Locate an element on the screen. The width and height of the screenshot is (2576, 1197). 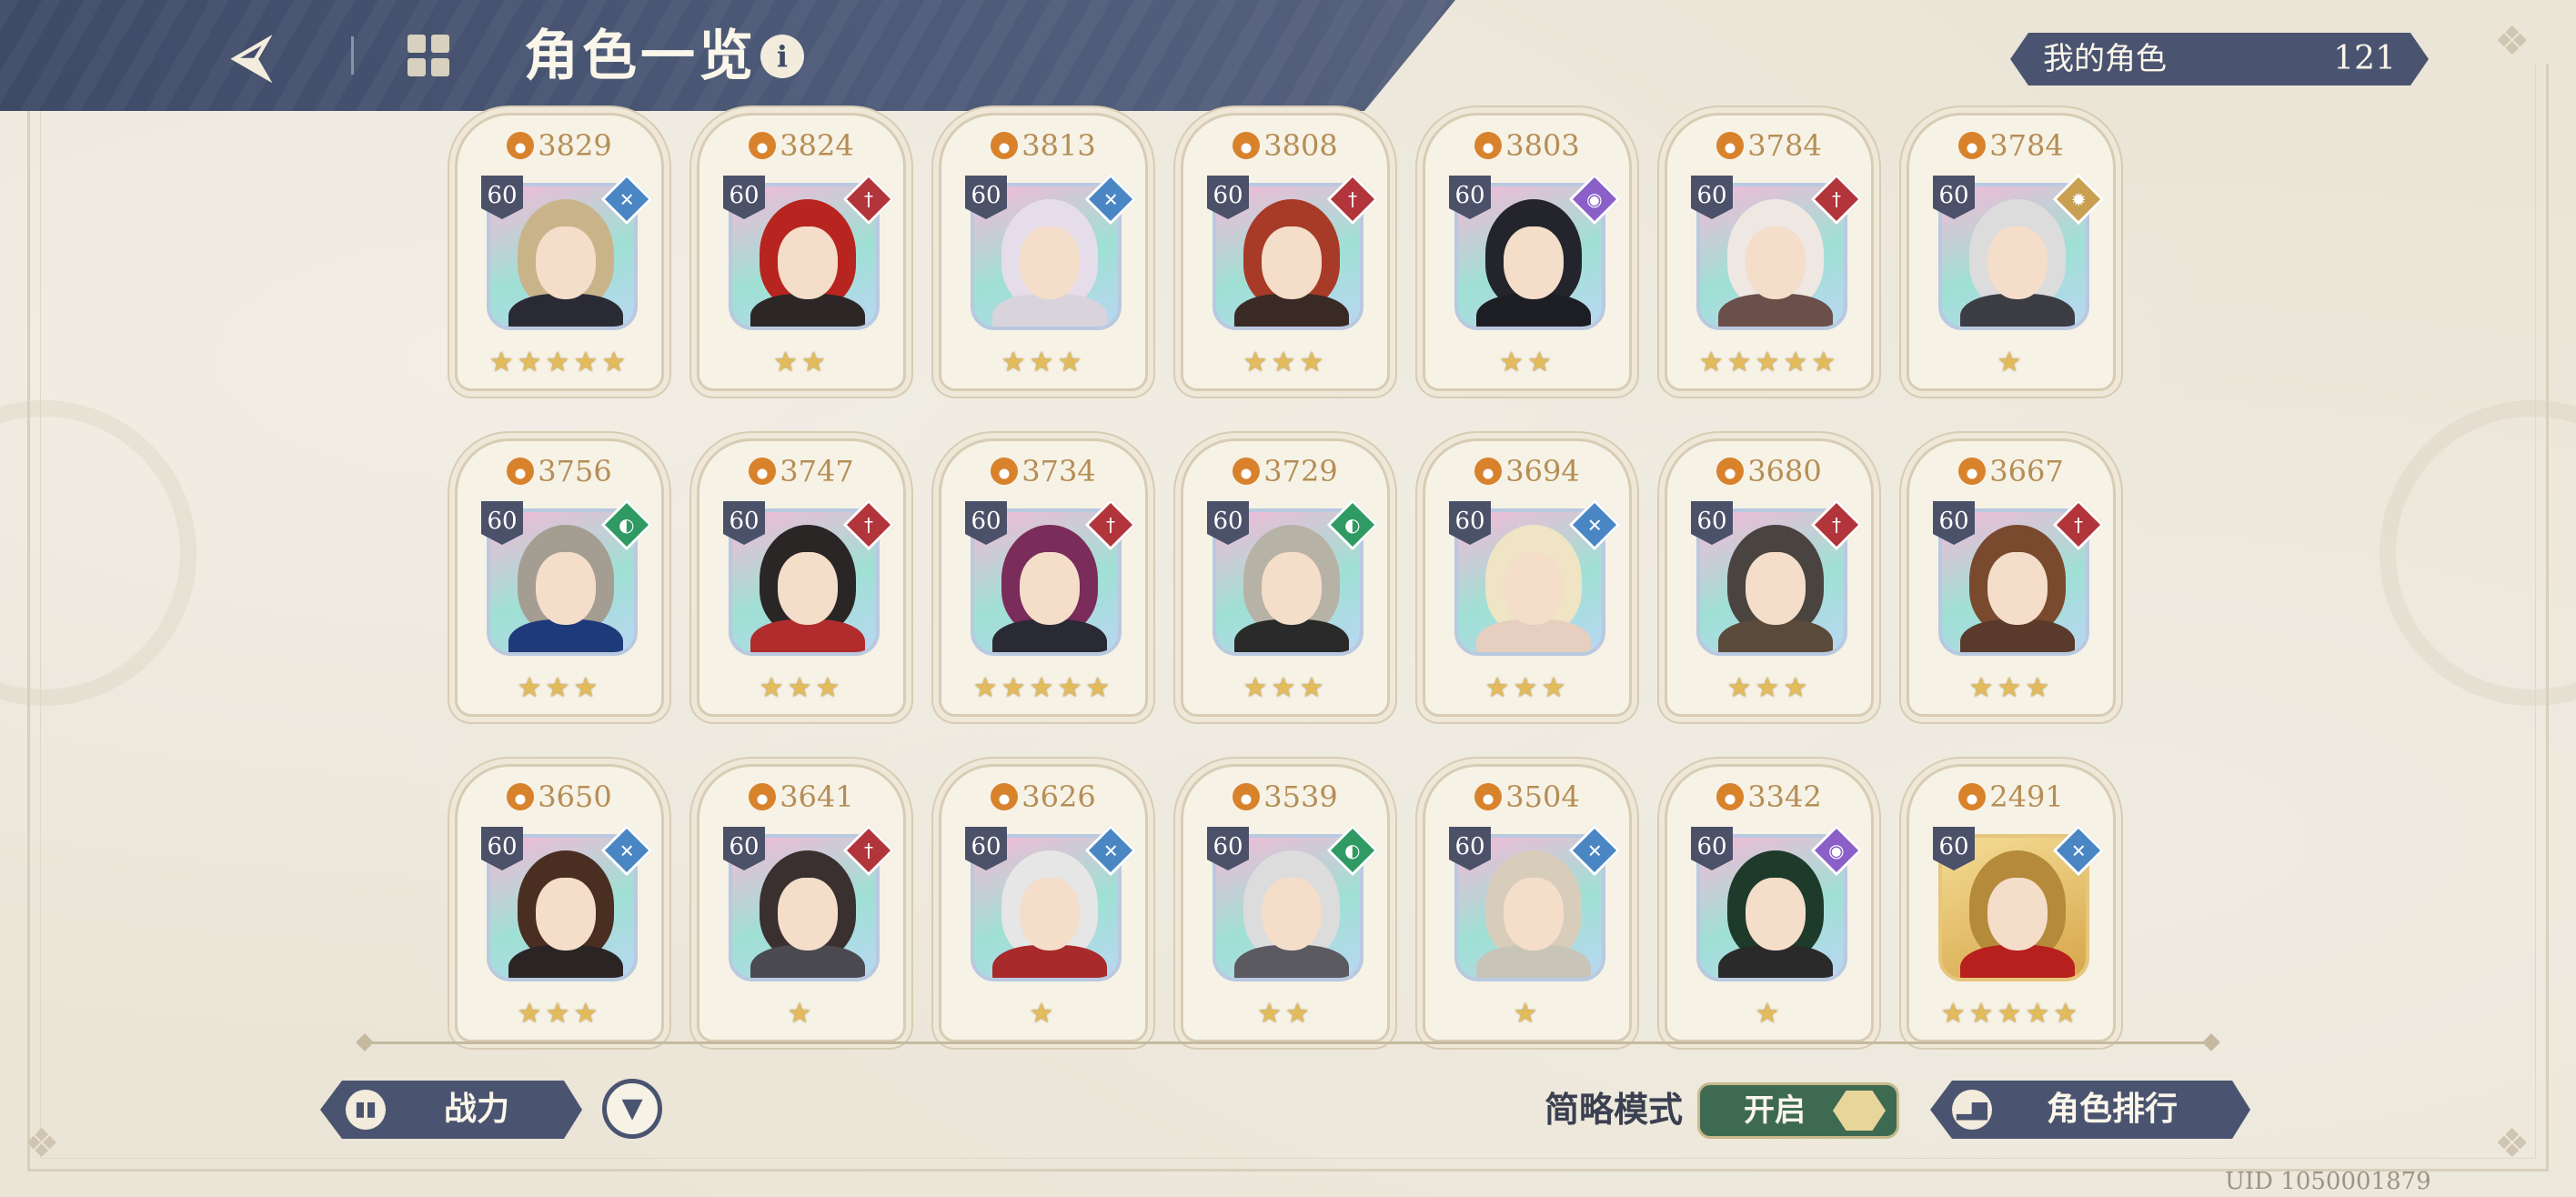
character-card: 3784 60 † ★★★★★ is located at coordinates (1769, 252).